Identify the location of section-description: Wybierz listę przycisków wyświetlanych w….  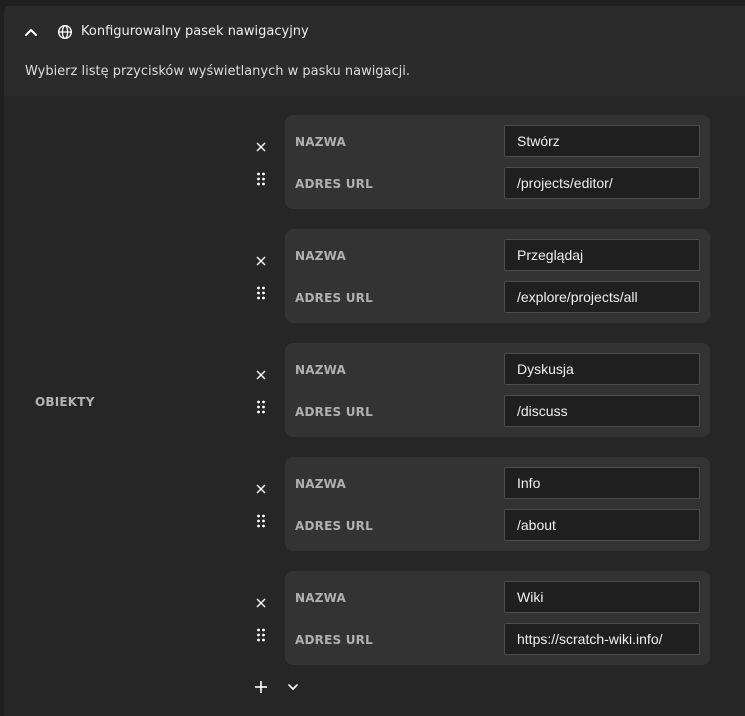
(218, 71).